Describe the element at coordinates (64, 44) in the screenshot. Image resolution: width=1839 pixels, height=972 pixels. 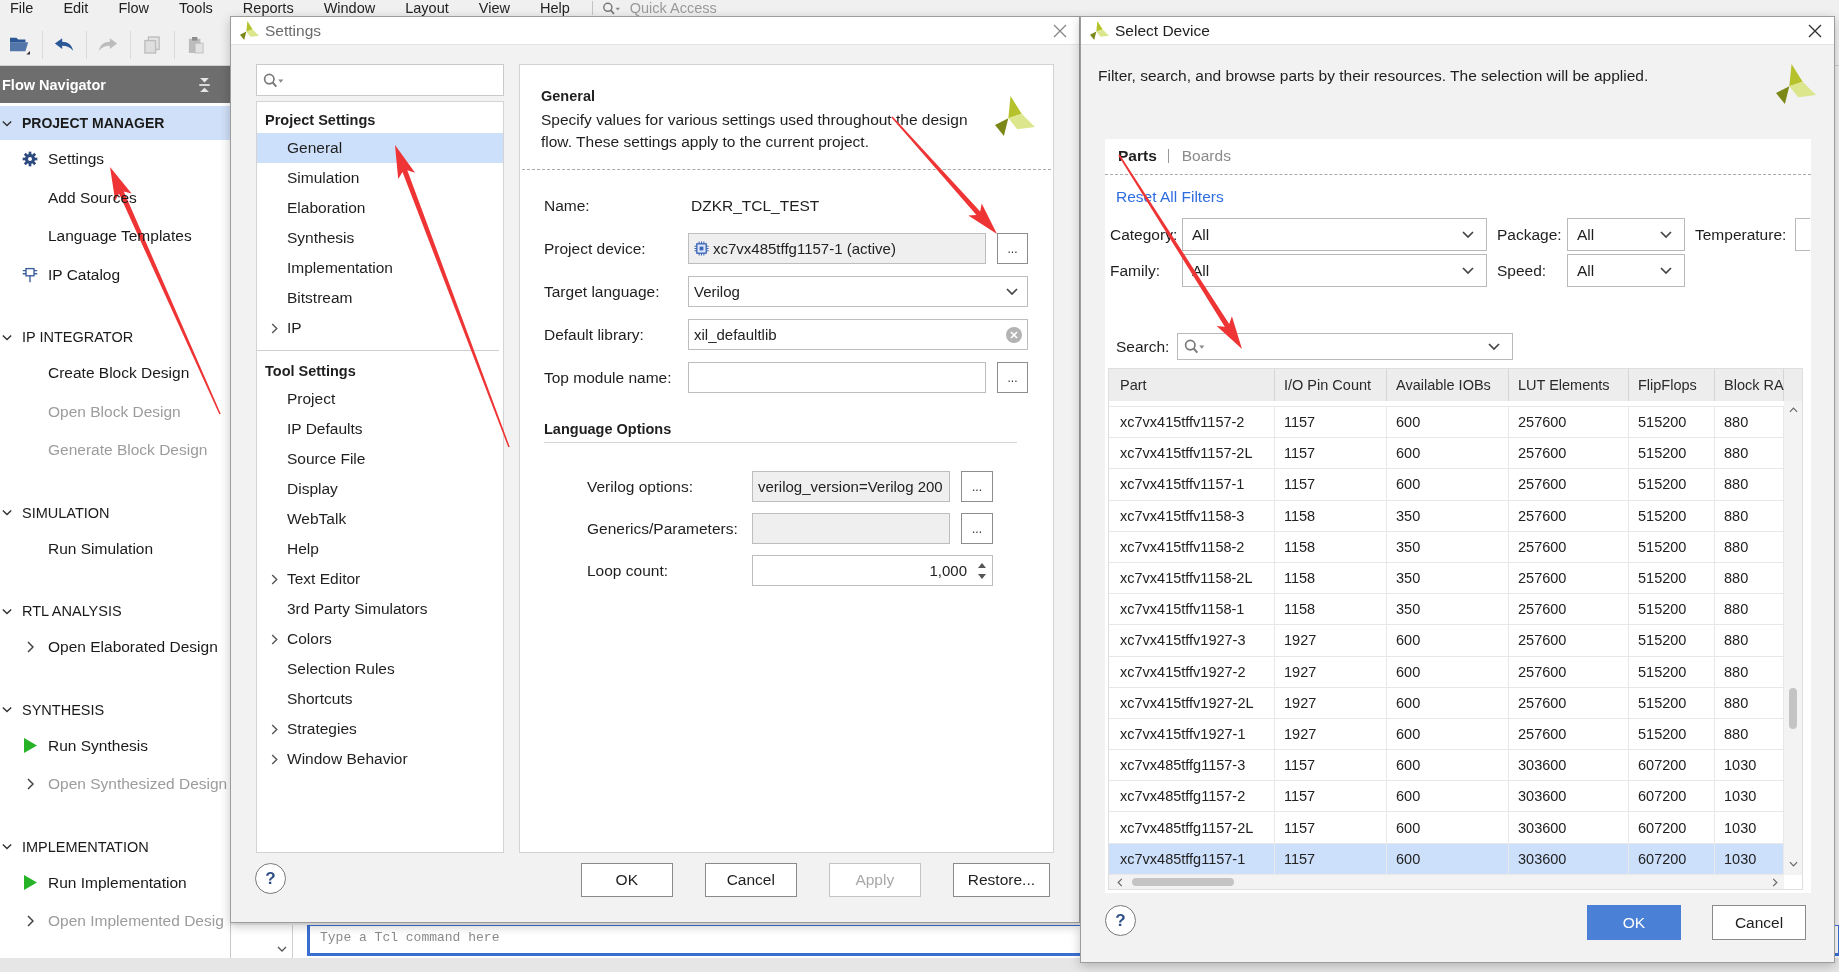
I see `undo-icon` at that location.